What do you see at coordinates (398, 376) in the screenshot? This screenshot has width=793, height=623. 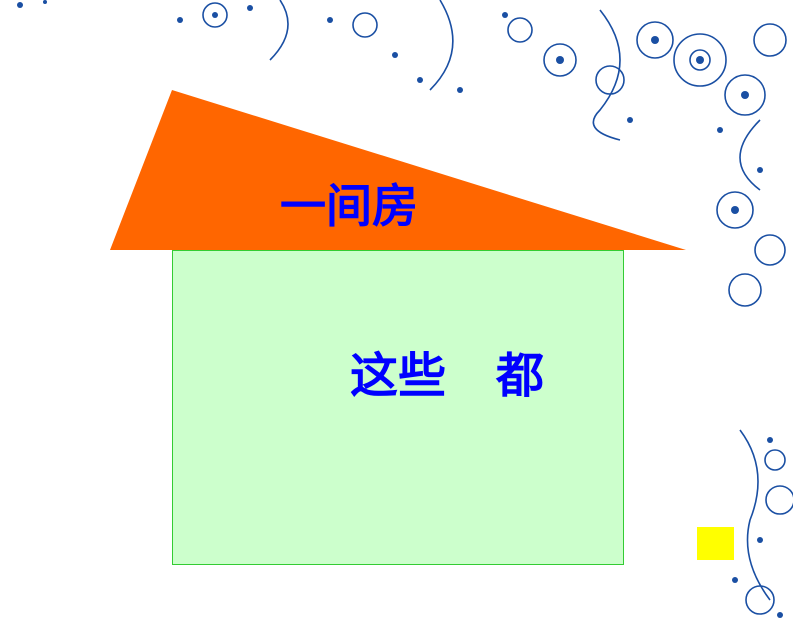 I see `house-label-part1: 这些` at bounding box center [398, 376].